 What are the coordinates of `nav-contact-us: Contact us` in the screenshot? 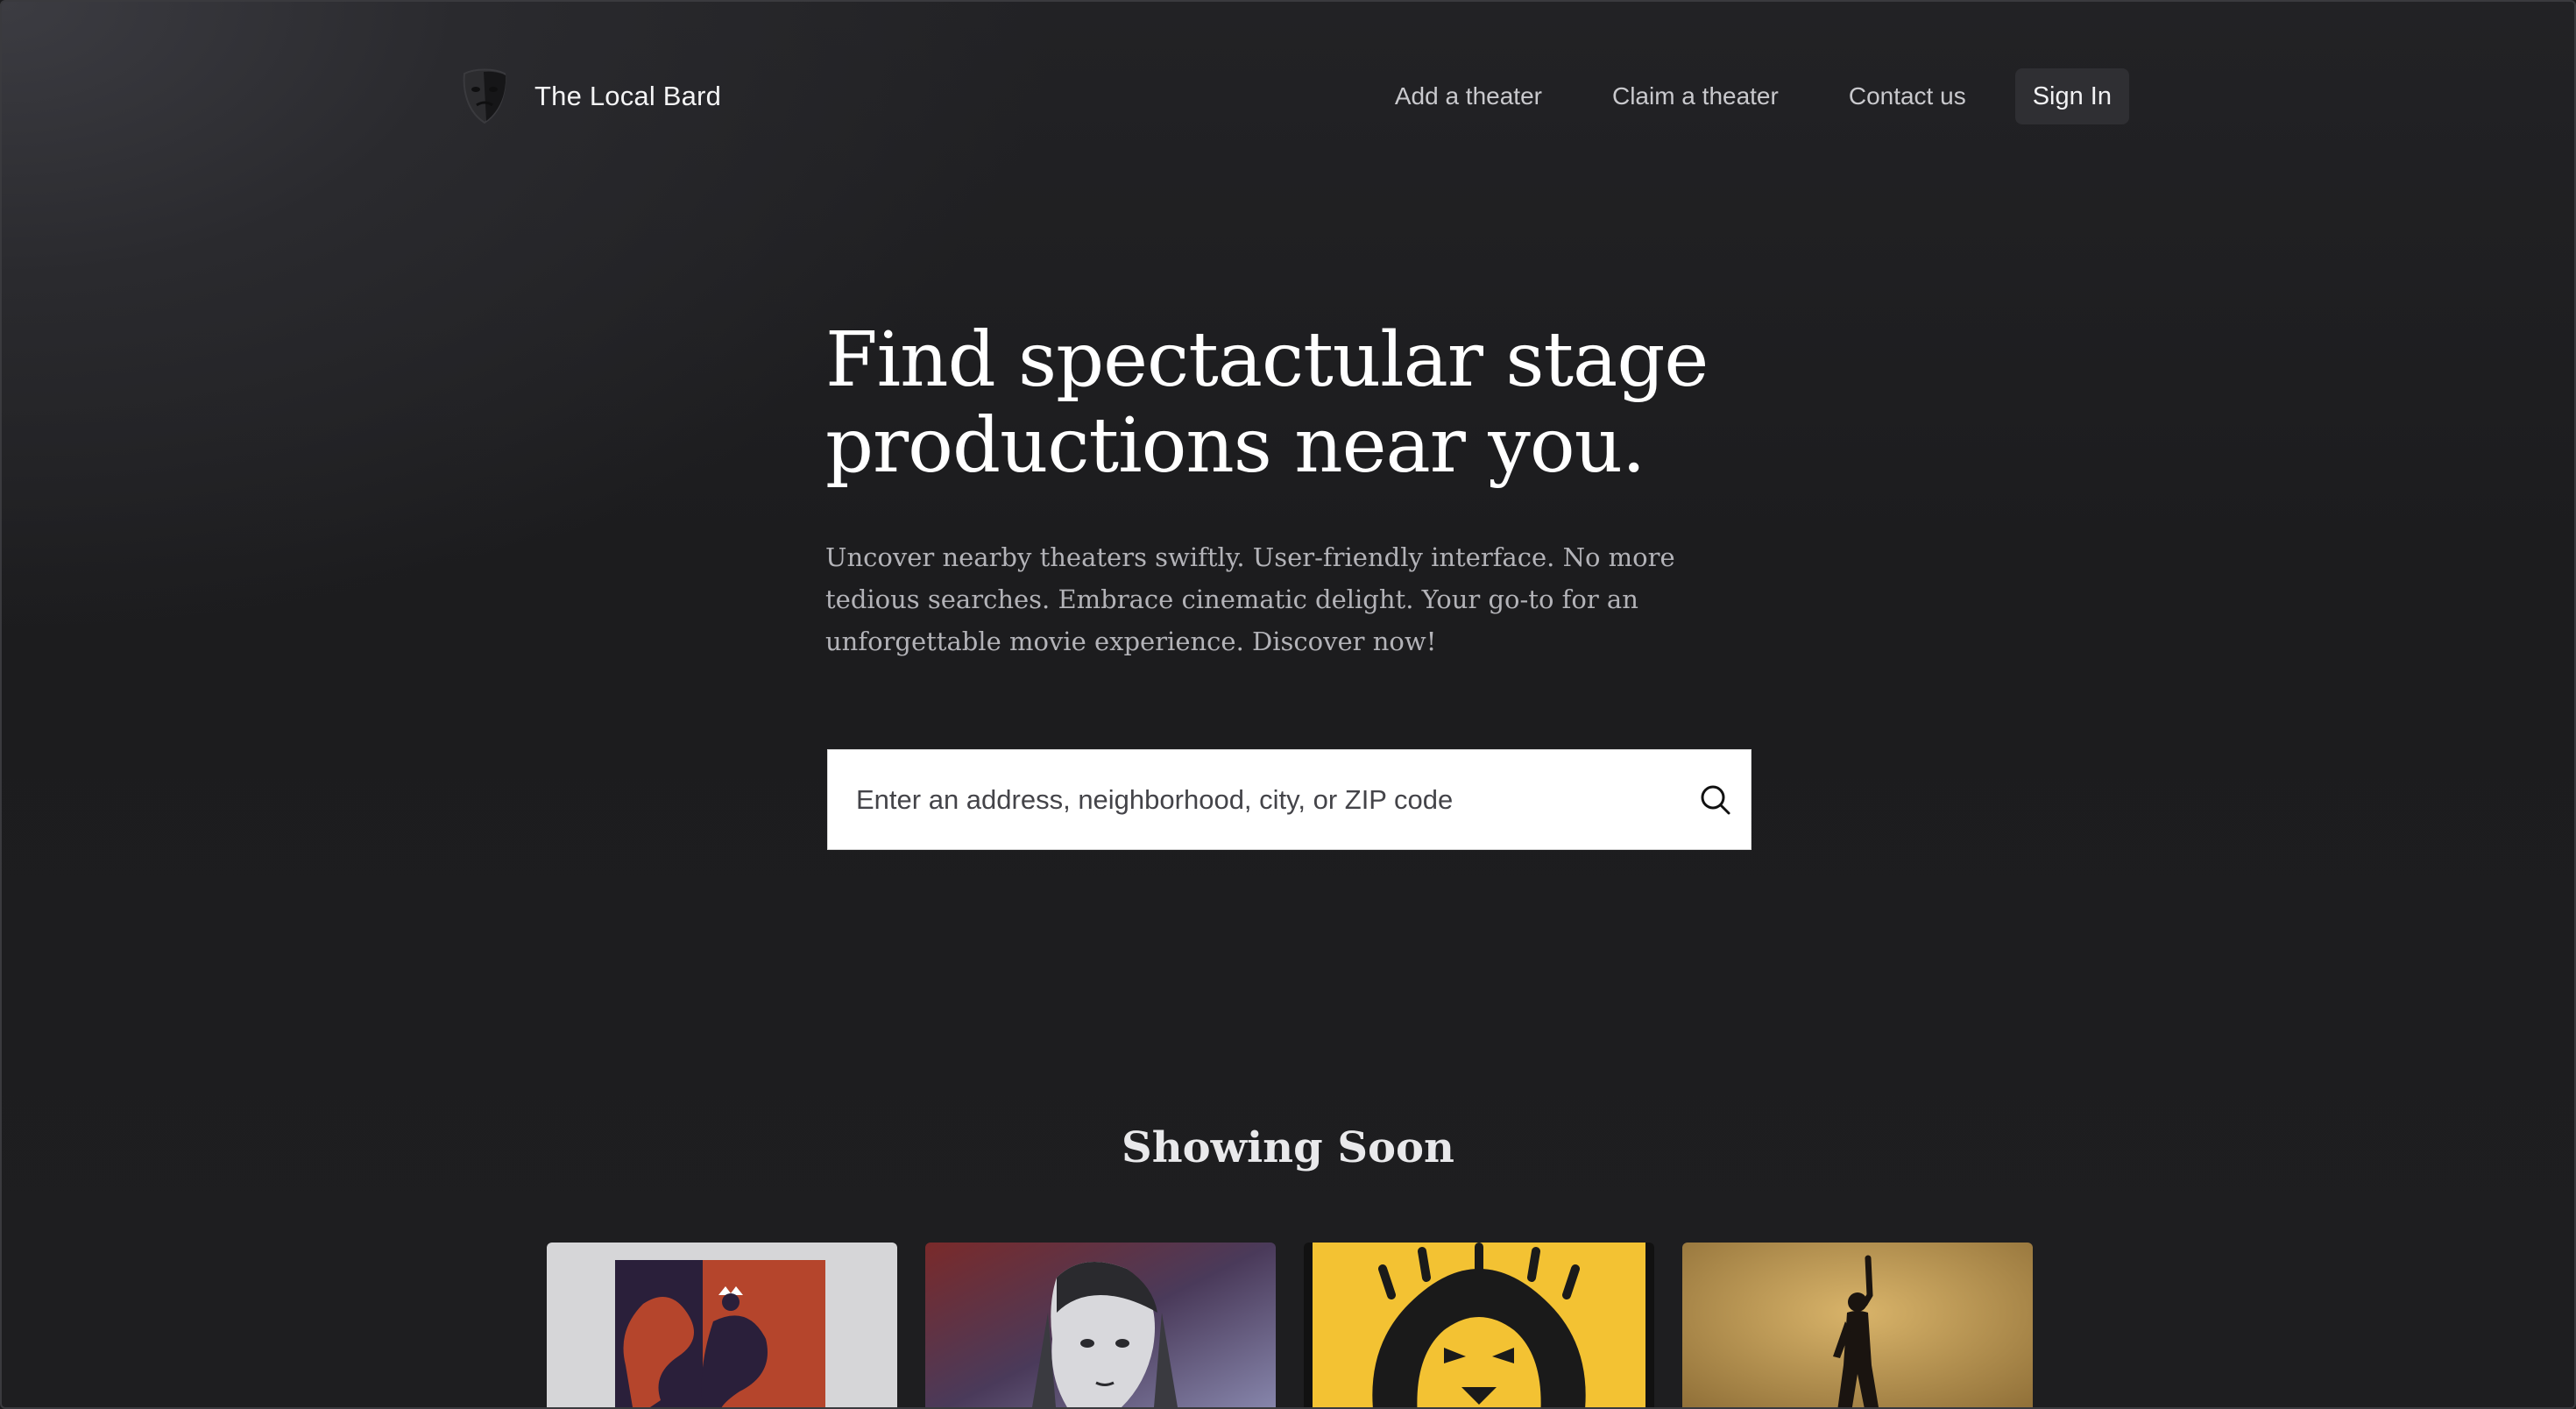 It's located at (1907, 96).